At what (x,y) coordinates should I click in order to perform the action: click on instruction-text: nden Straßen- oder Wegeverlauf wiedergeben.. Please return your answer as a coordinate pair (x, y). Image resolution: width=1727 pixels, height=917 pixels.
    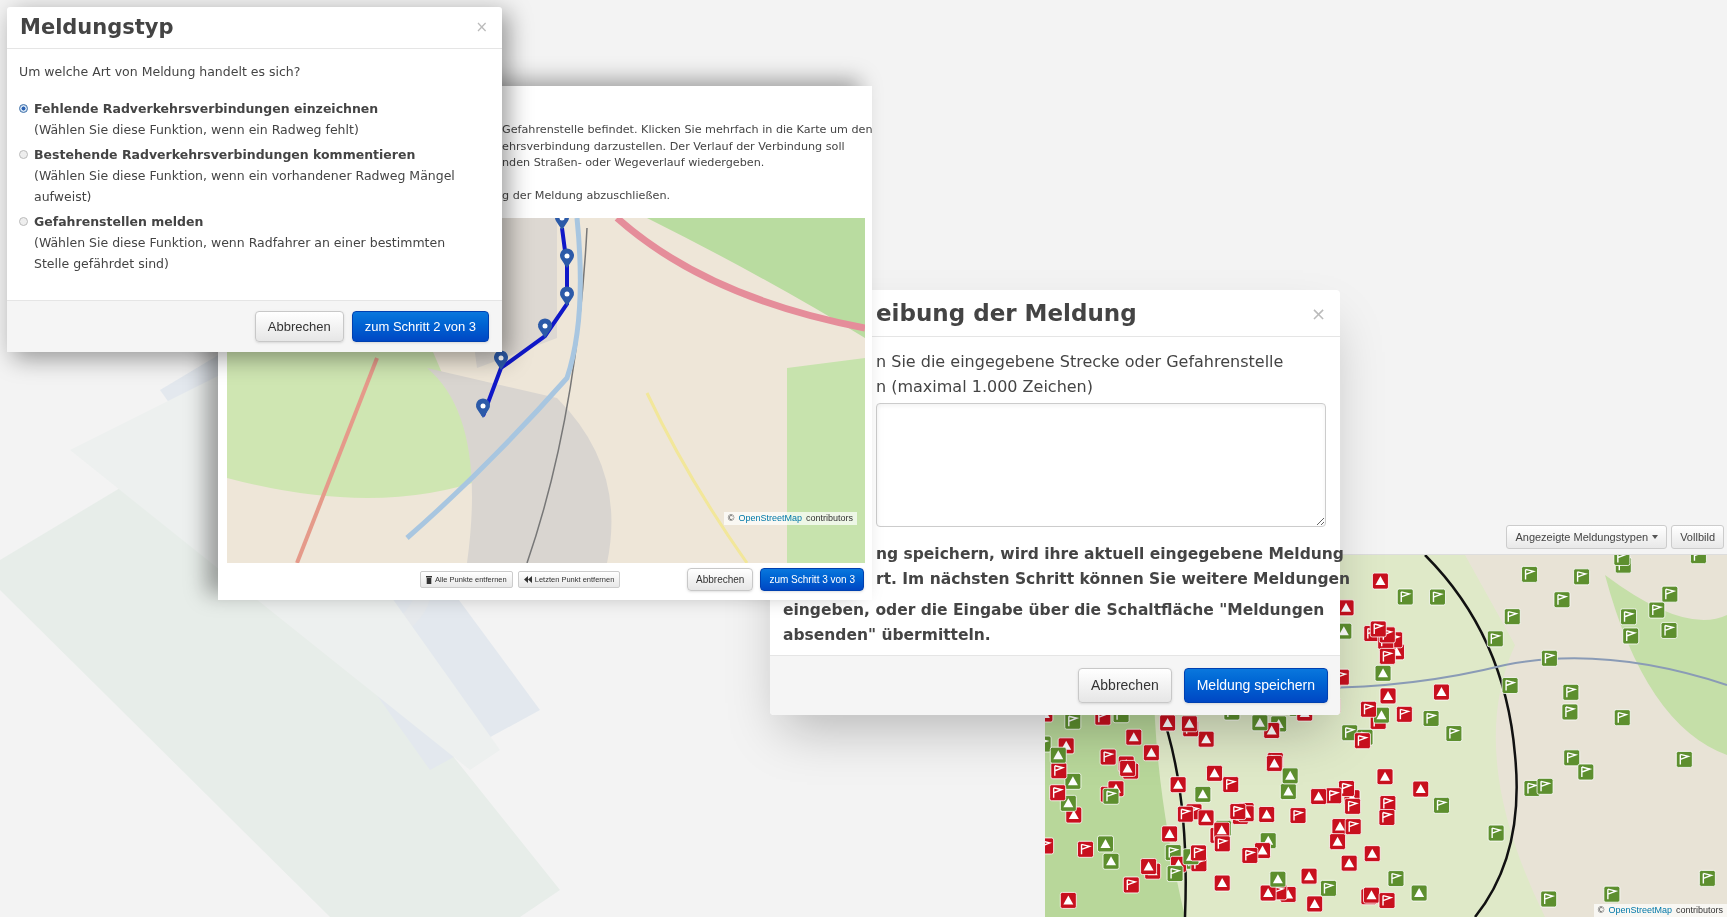
    Looking at the image, I should click on (633, 163).